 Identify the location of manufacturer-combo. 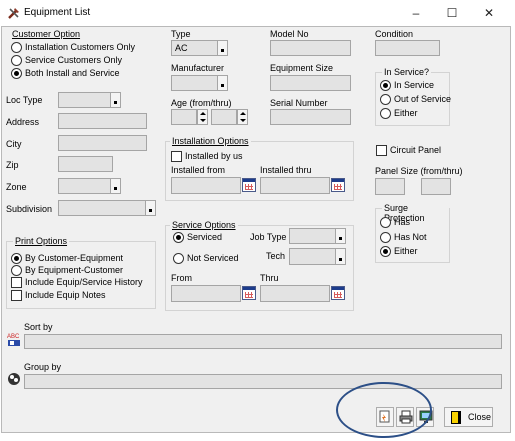
(199, 83).